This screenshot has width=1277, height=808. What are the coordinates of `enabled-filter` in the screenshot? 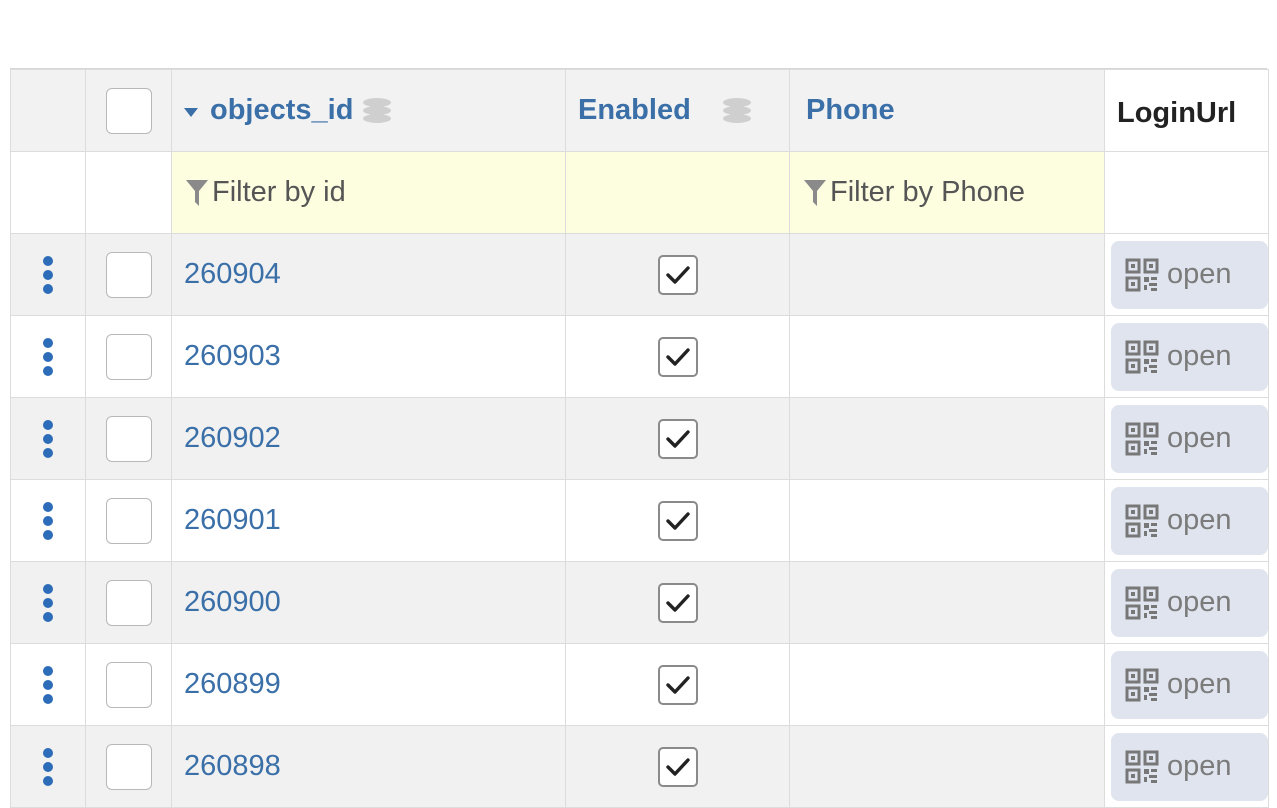 It's located at (677, 192).